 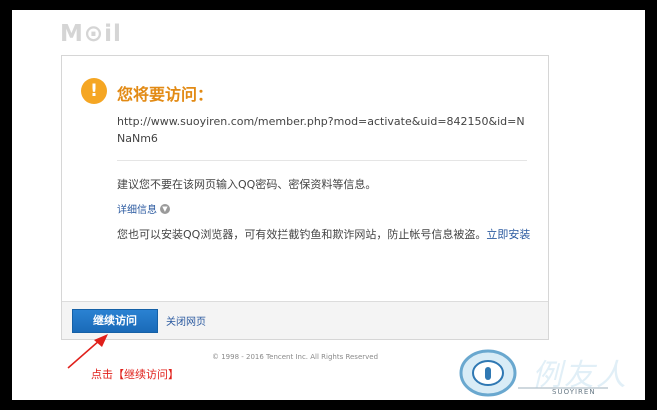 I want to click on card-footer: 继续访问 关闭网页, so click(x=305, y=320).